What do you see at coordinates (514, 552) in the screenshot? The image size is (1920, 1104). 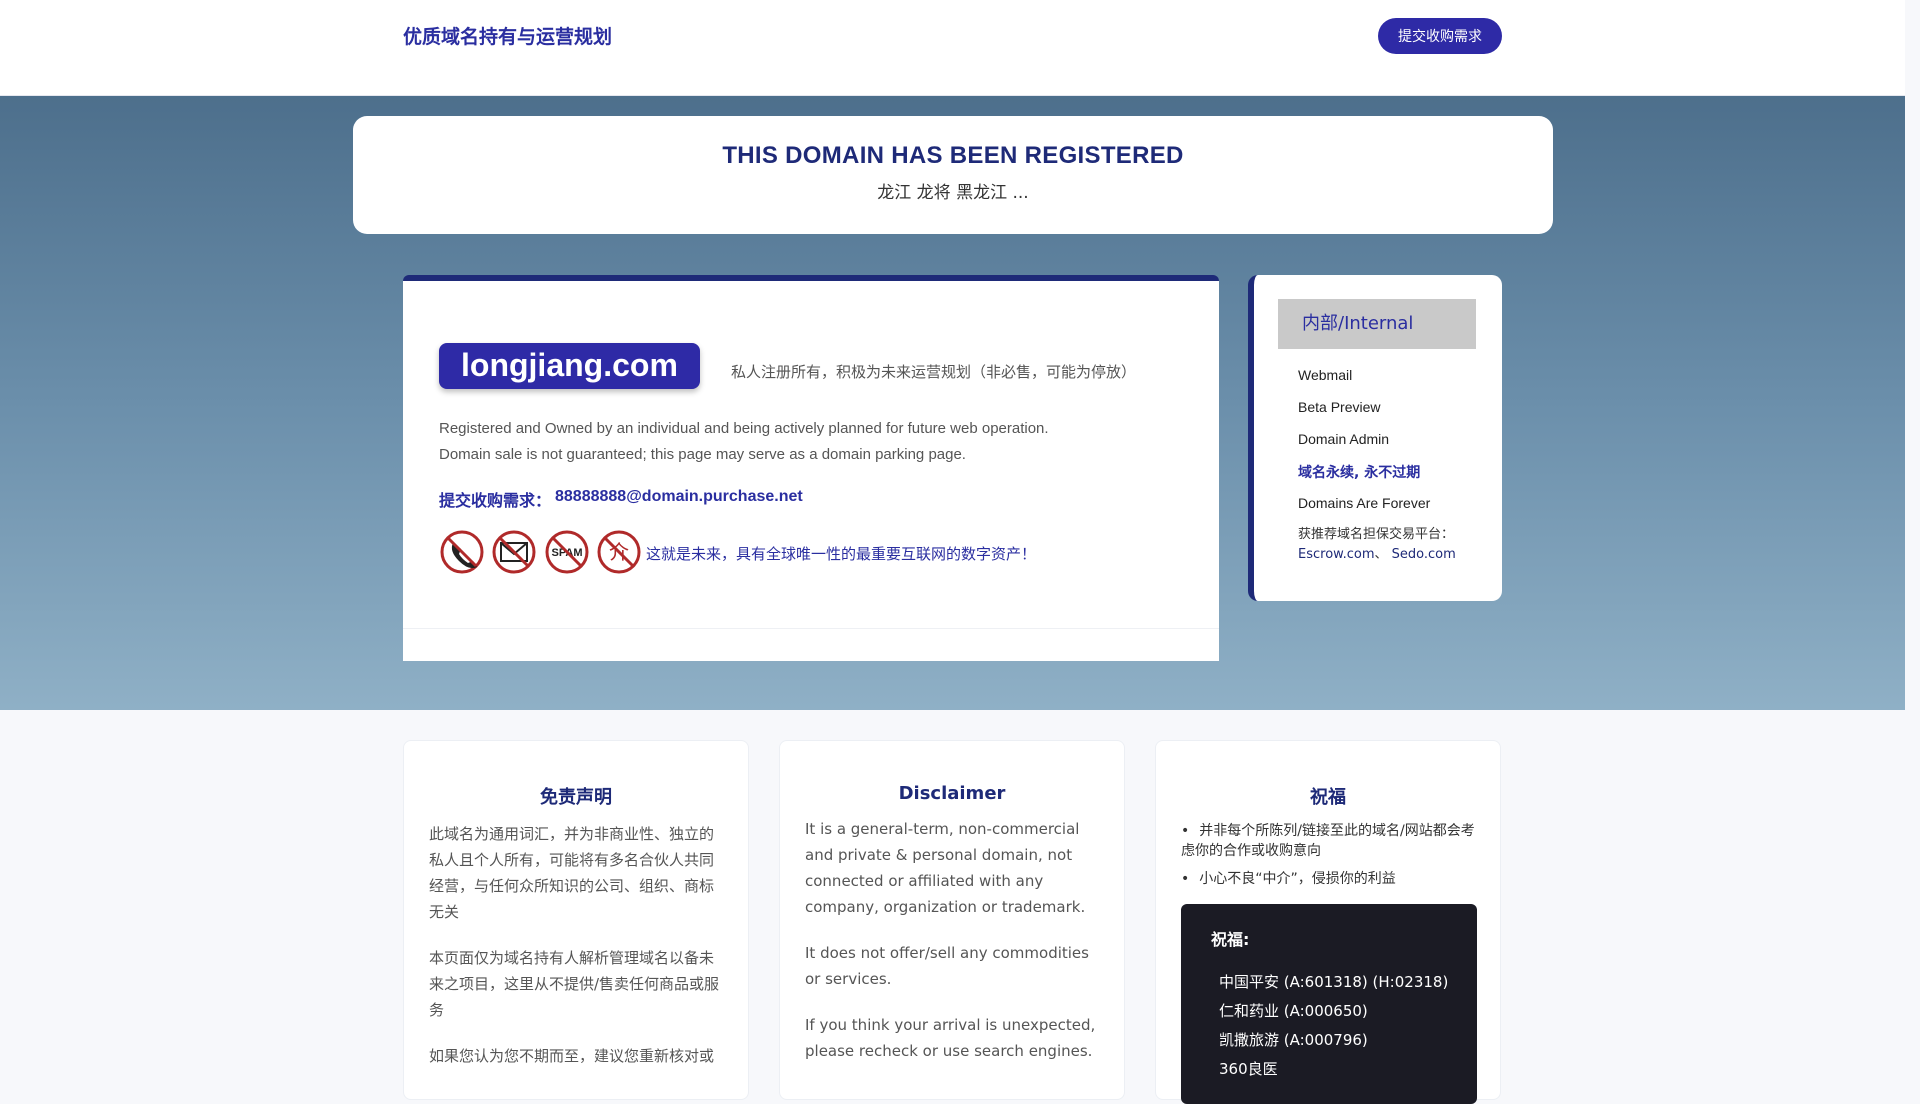 I see `no-mail-icon` at bounding box center [514, 552].